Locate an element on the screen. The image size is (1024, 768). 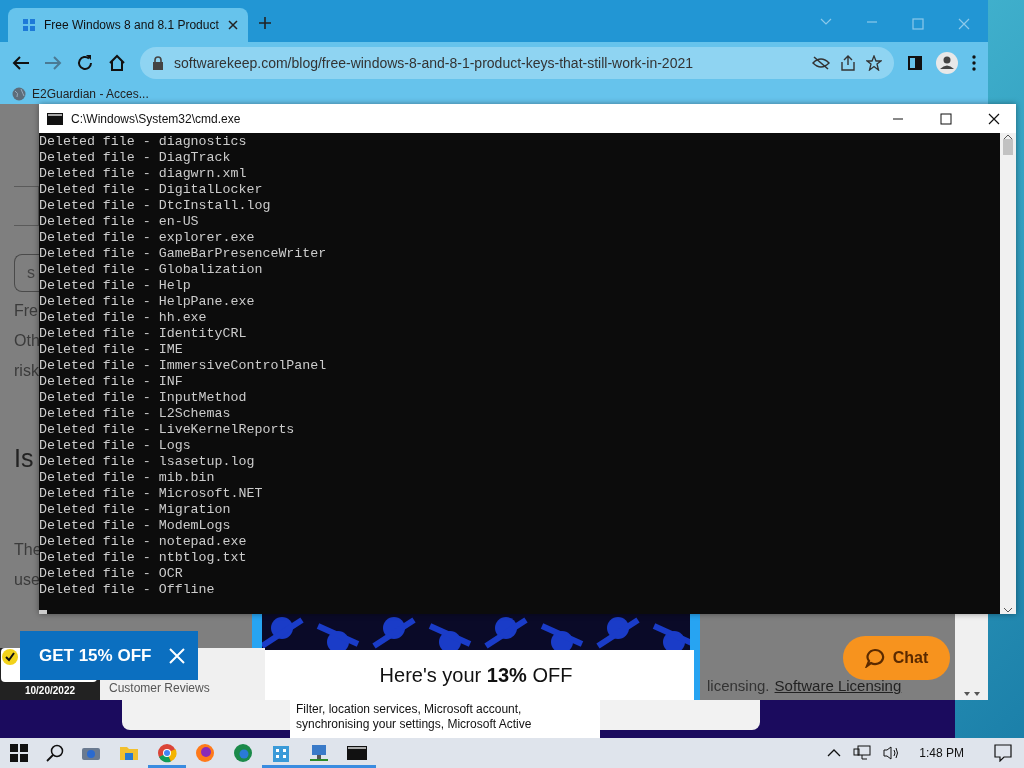
console-line: Deleted file - Microsoft.NET is located at coordinates (151, 494).